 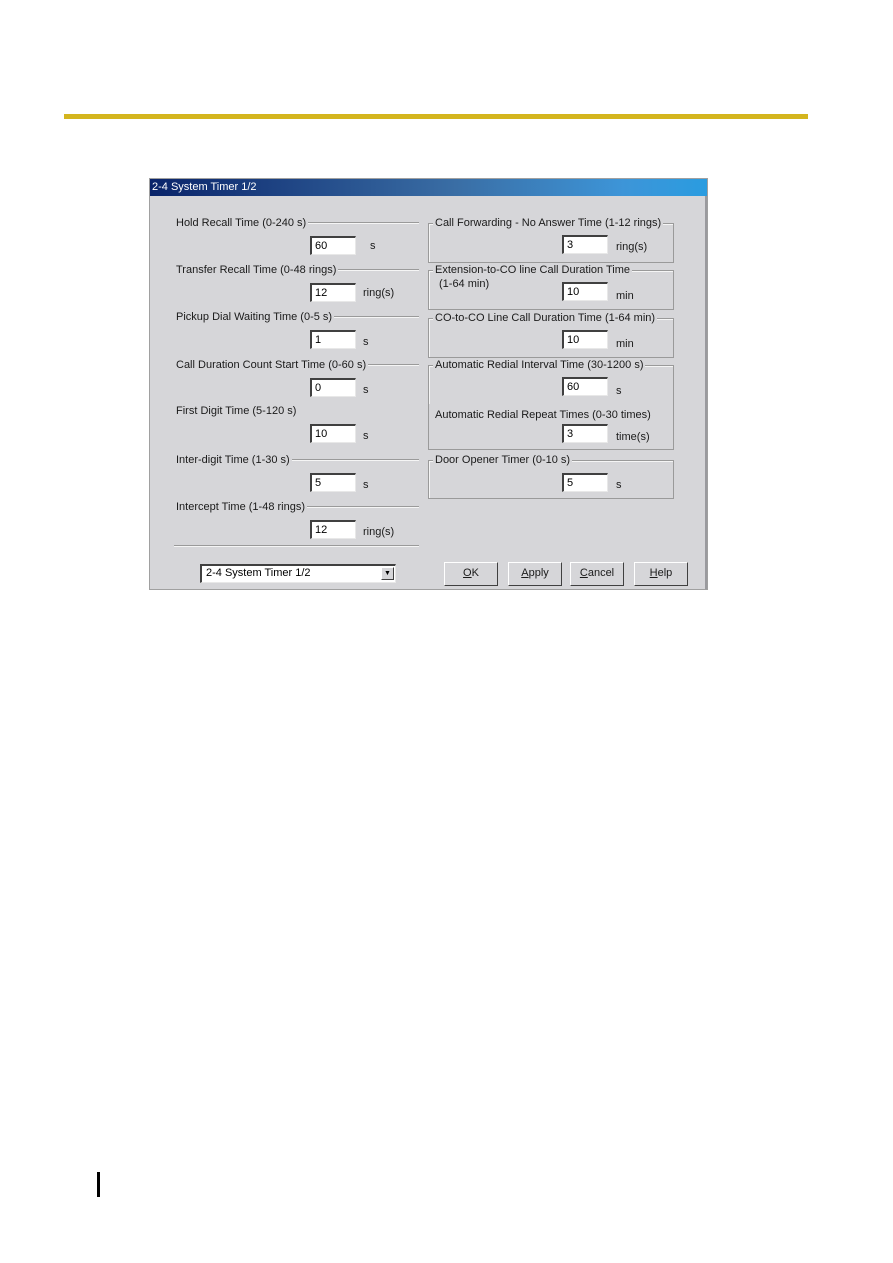 I want to click on group-label: Call Duration Count Start Time (0-60 s), so click(x=271, y=365).